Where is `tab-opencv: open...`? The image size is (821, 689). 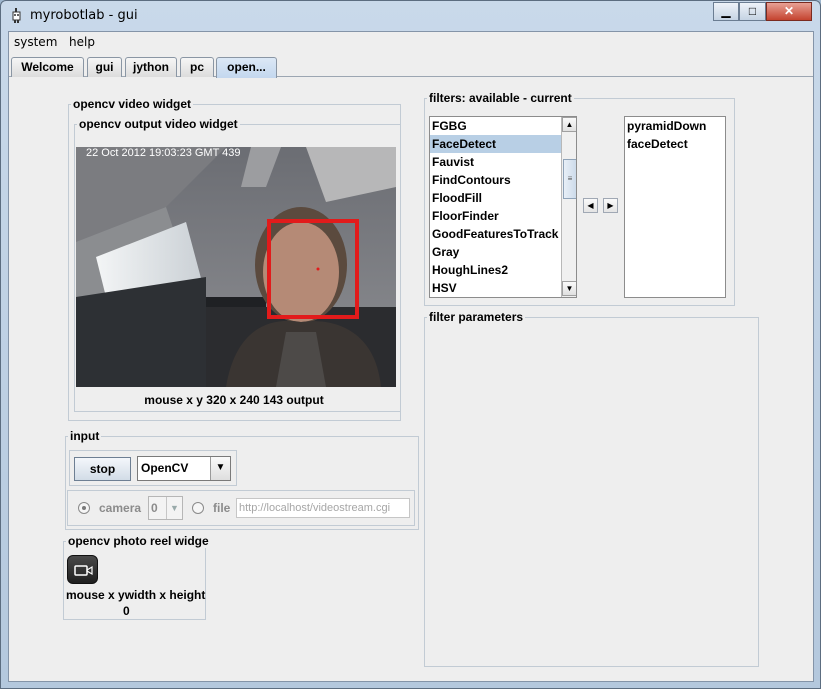
tab-opencv: open... is located at coordinates (246, 67).